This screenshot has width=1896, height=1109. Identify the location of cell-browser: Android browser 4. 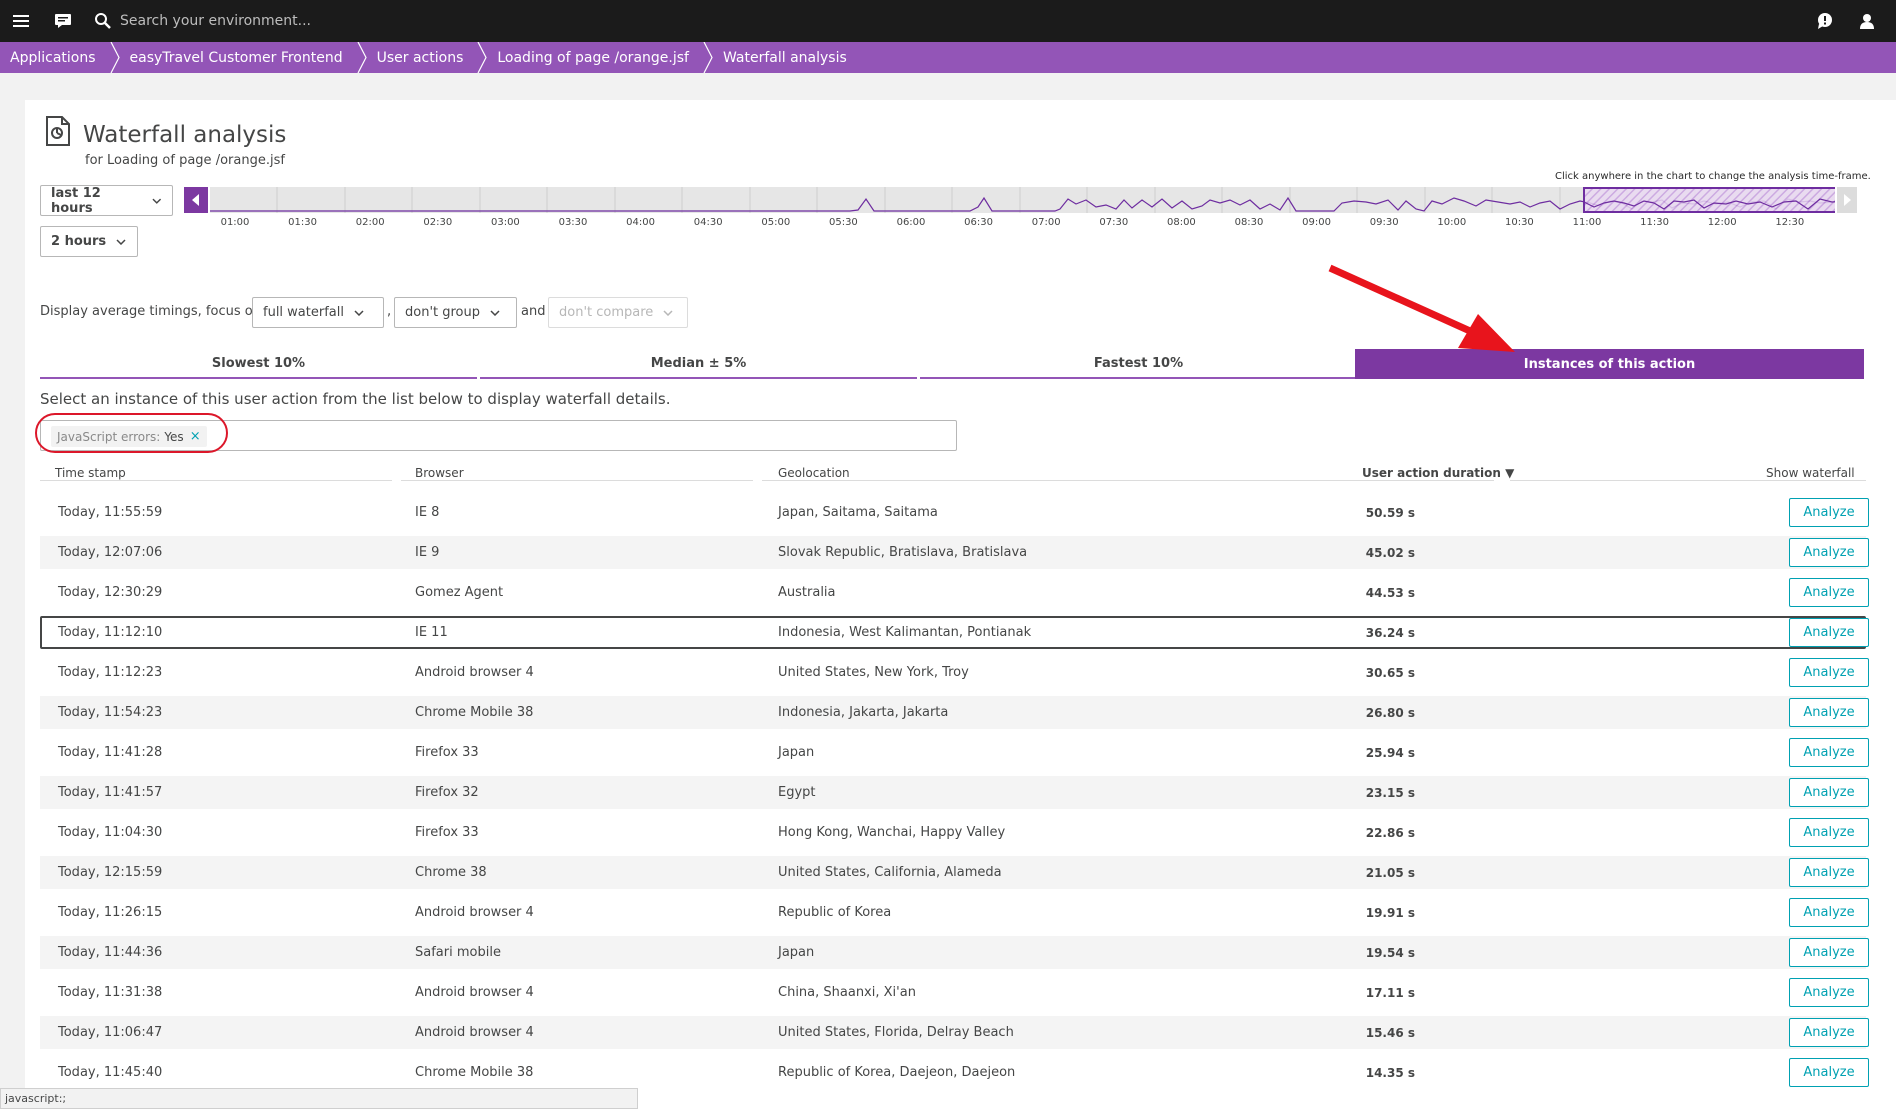
(474, 992).